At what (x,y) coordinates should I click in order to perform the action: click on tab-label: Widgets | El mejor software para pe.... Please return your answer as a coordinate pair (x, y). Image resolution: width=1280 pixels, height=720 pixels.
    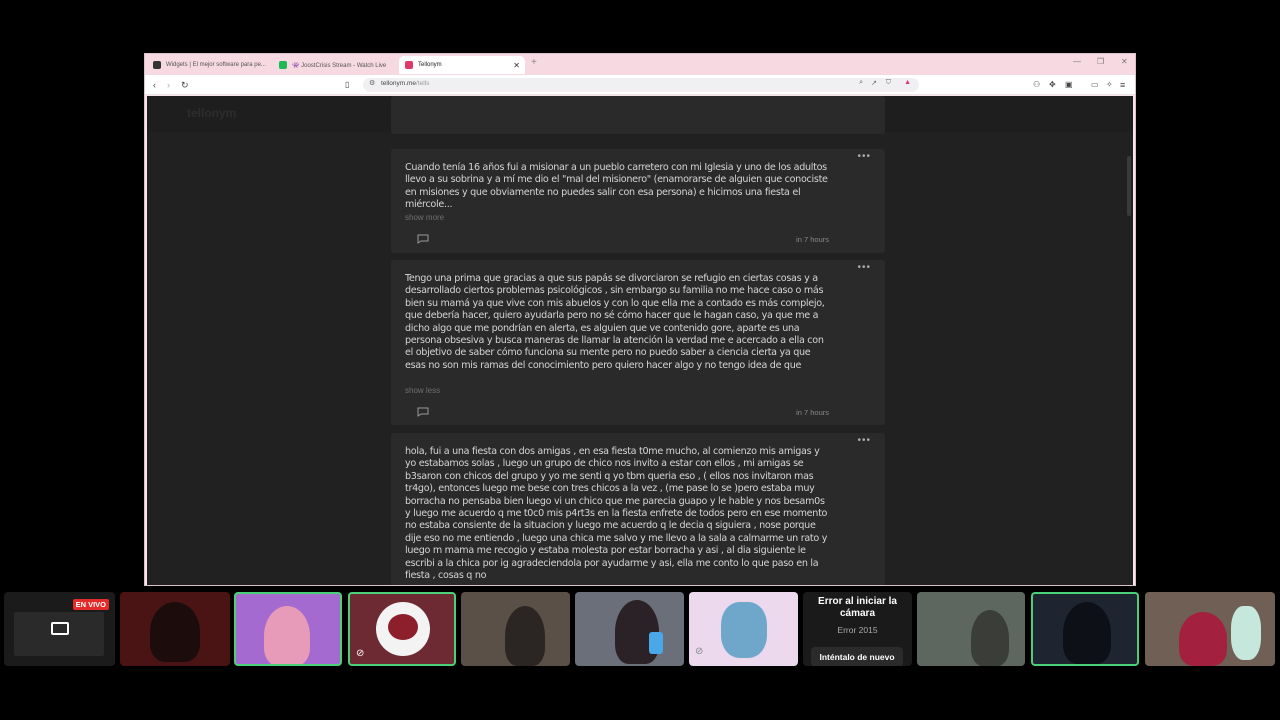
    Looking at the image, I should click on (216, 65).